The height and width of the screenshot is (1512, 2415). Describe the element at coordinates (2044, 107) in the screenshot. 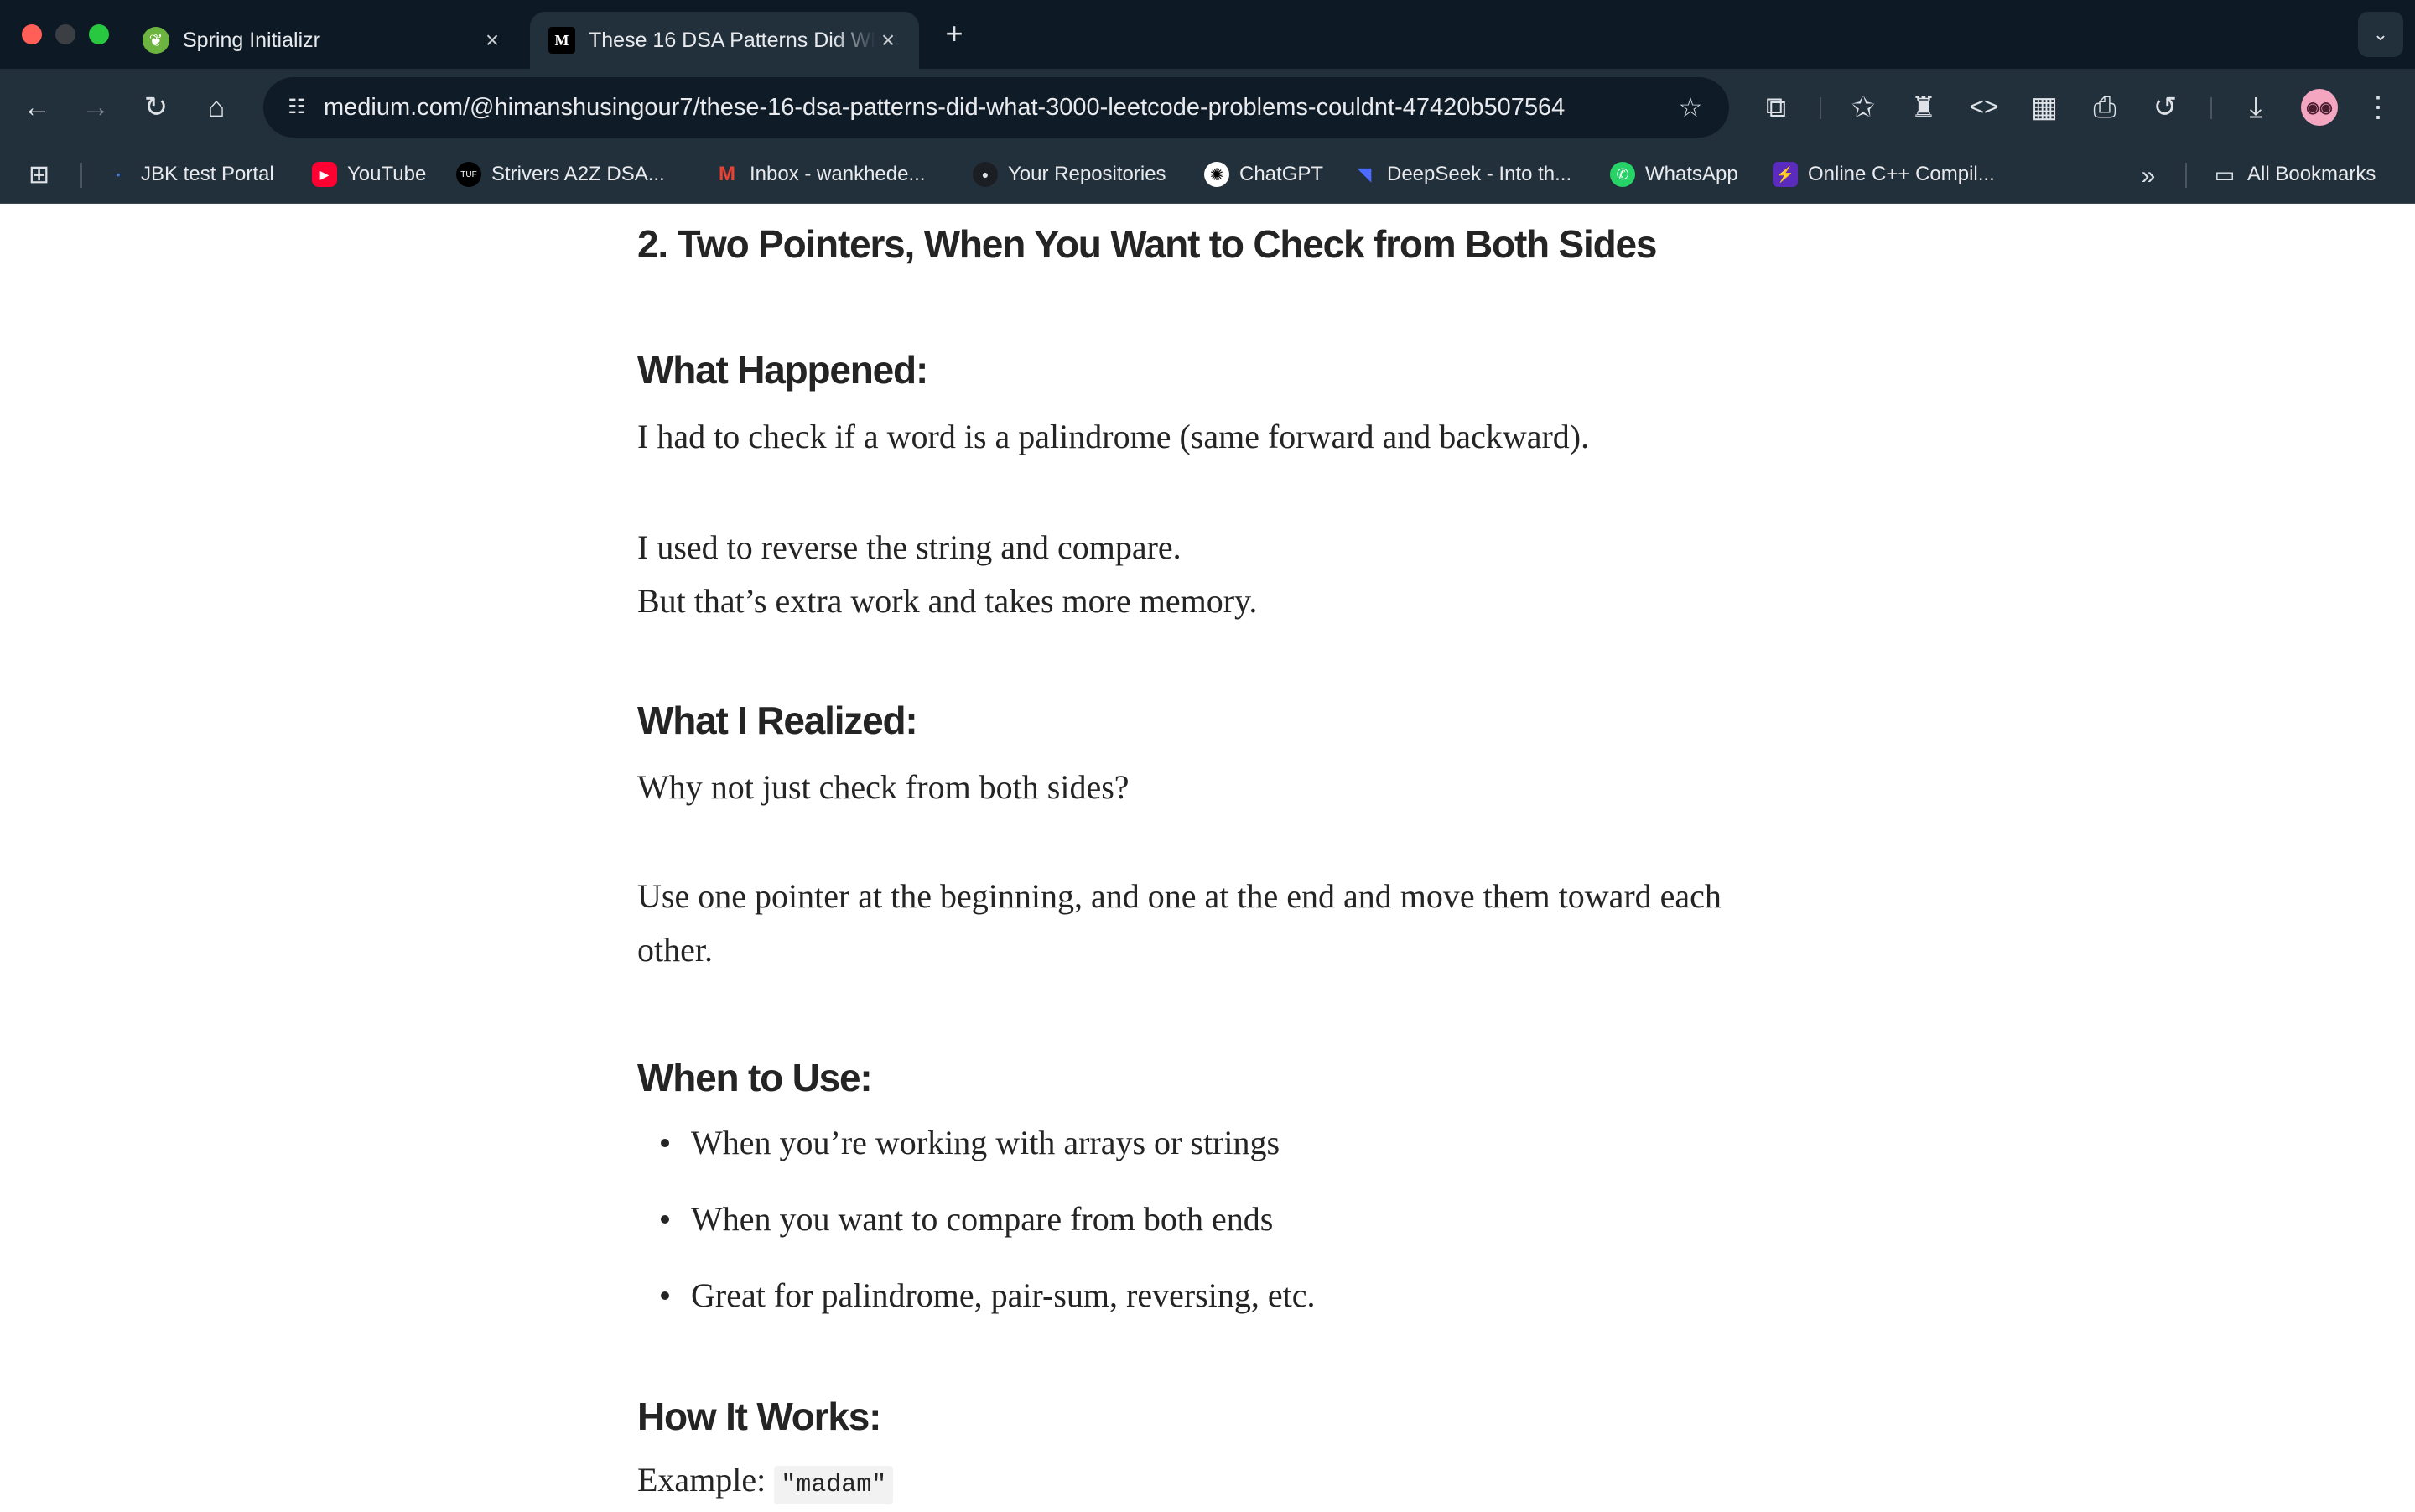

I see `qr-code-icon: ▦` at that location.